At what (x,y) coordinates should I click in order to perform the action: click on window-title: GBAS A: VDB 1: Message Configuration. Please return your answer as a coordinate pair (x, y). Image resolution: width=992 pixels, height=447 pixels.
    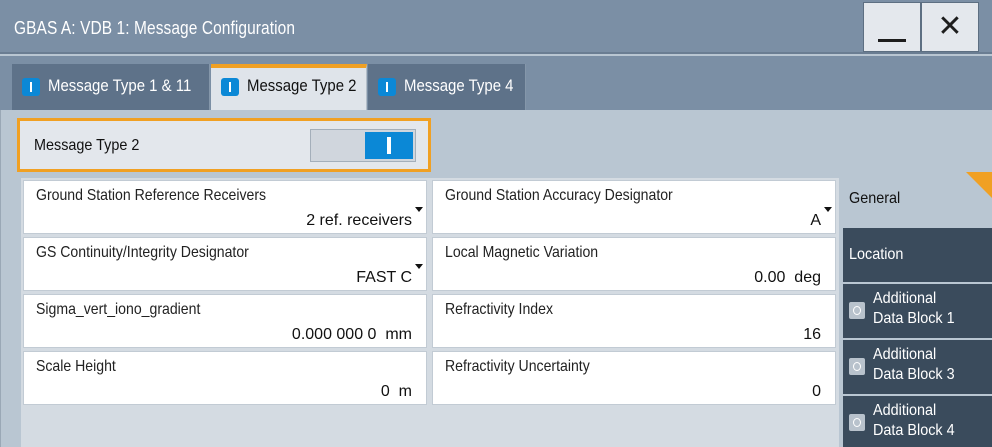
    Looking at the image, I should click on (155, 28).